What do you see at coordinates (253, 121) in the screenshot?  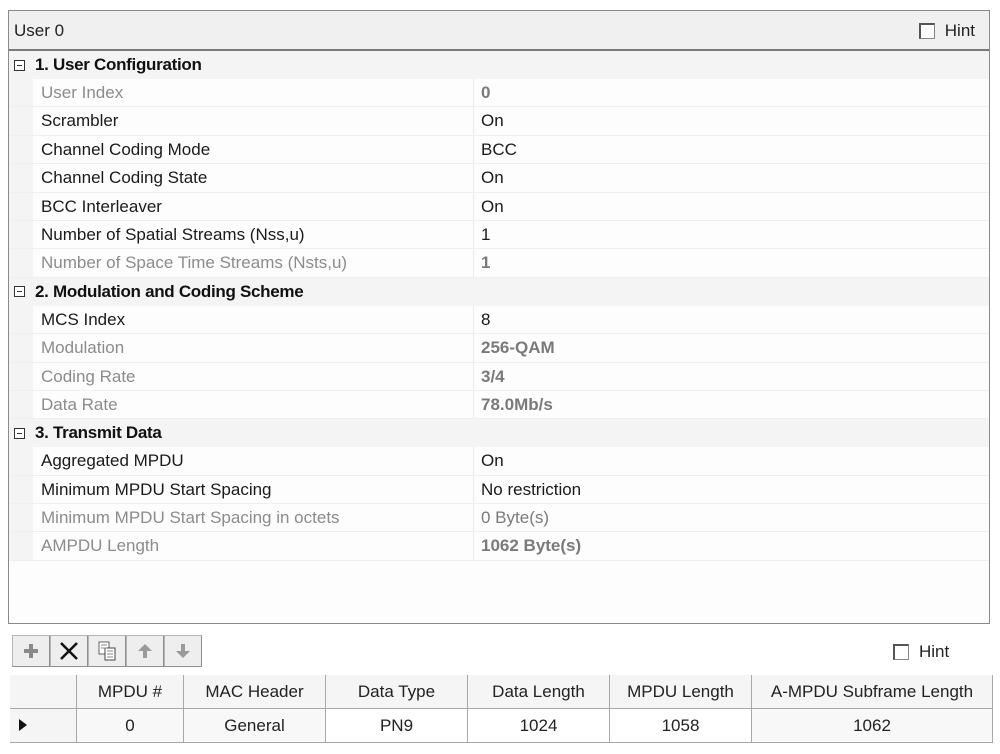 I see `property-name: Scrambler` at bounding box center [253, 121].